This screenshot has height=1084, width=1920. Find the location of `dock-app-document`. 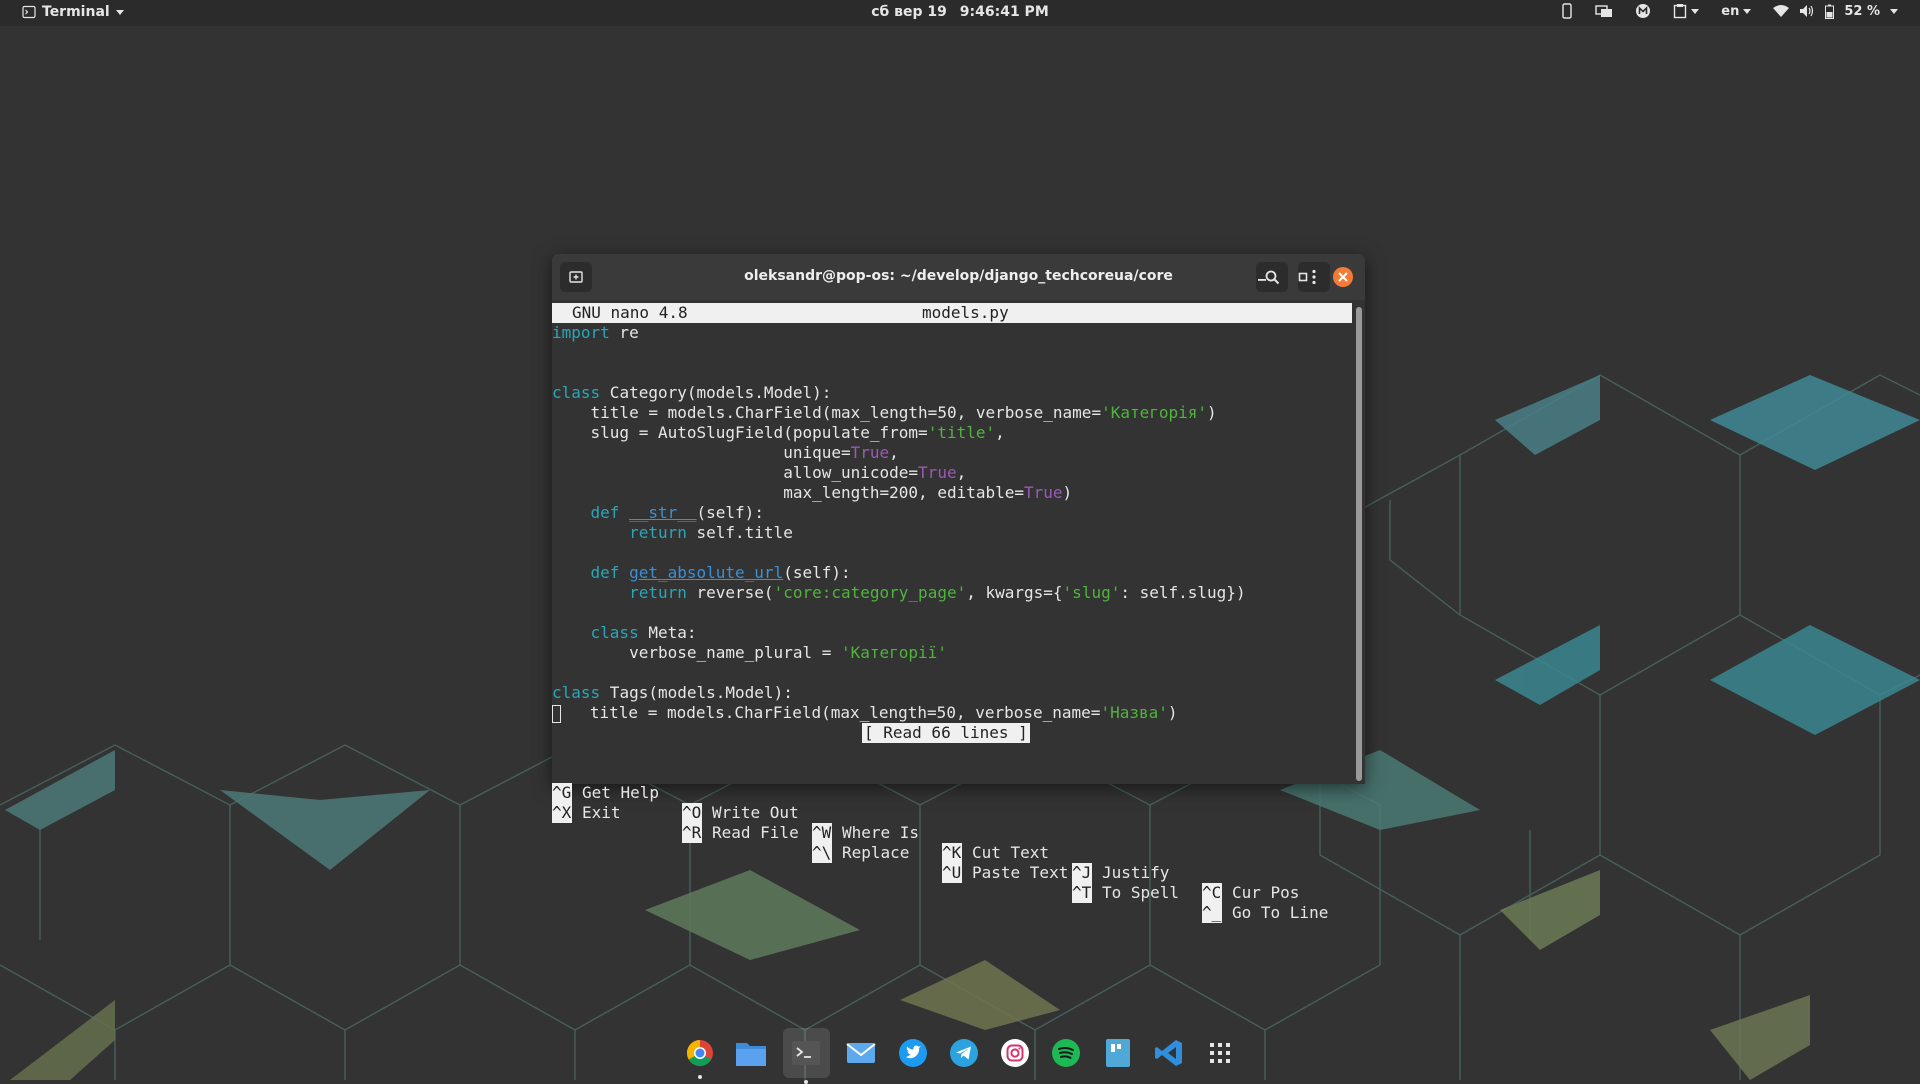

dock-app-document is located at coordinates (1117, 1053).